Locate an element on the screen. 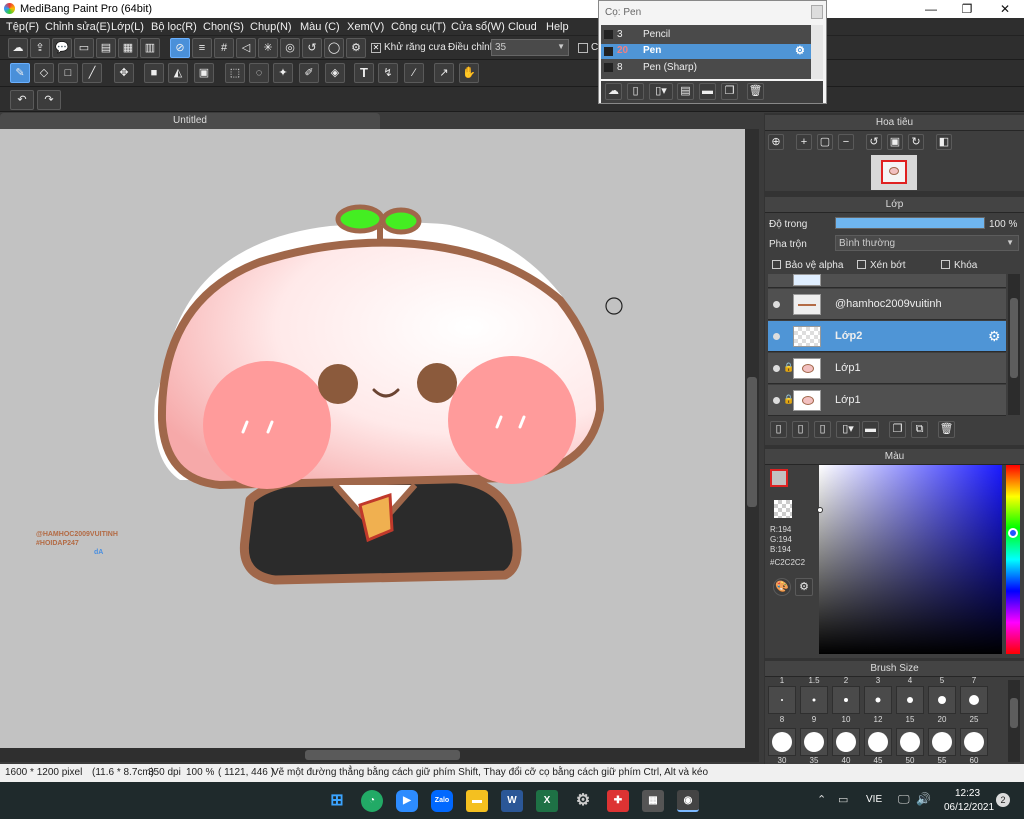 This screenshot has width=1024, height=819. protect-alpha-checkbox is located at coordinates (776, 264).